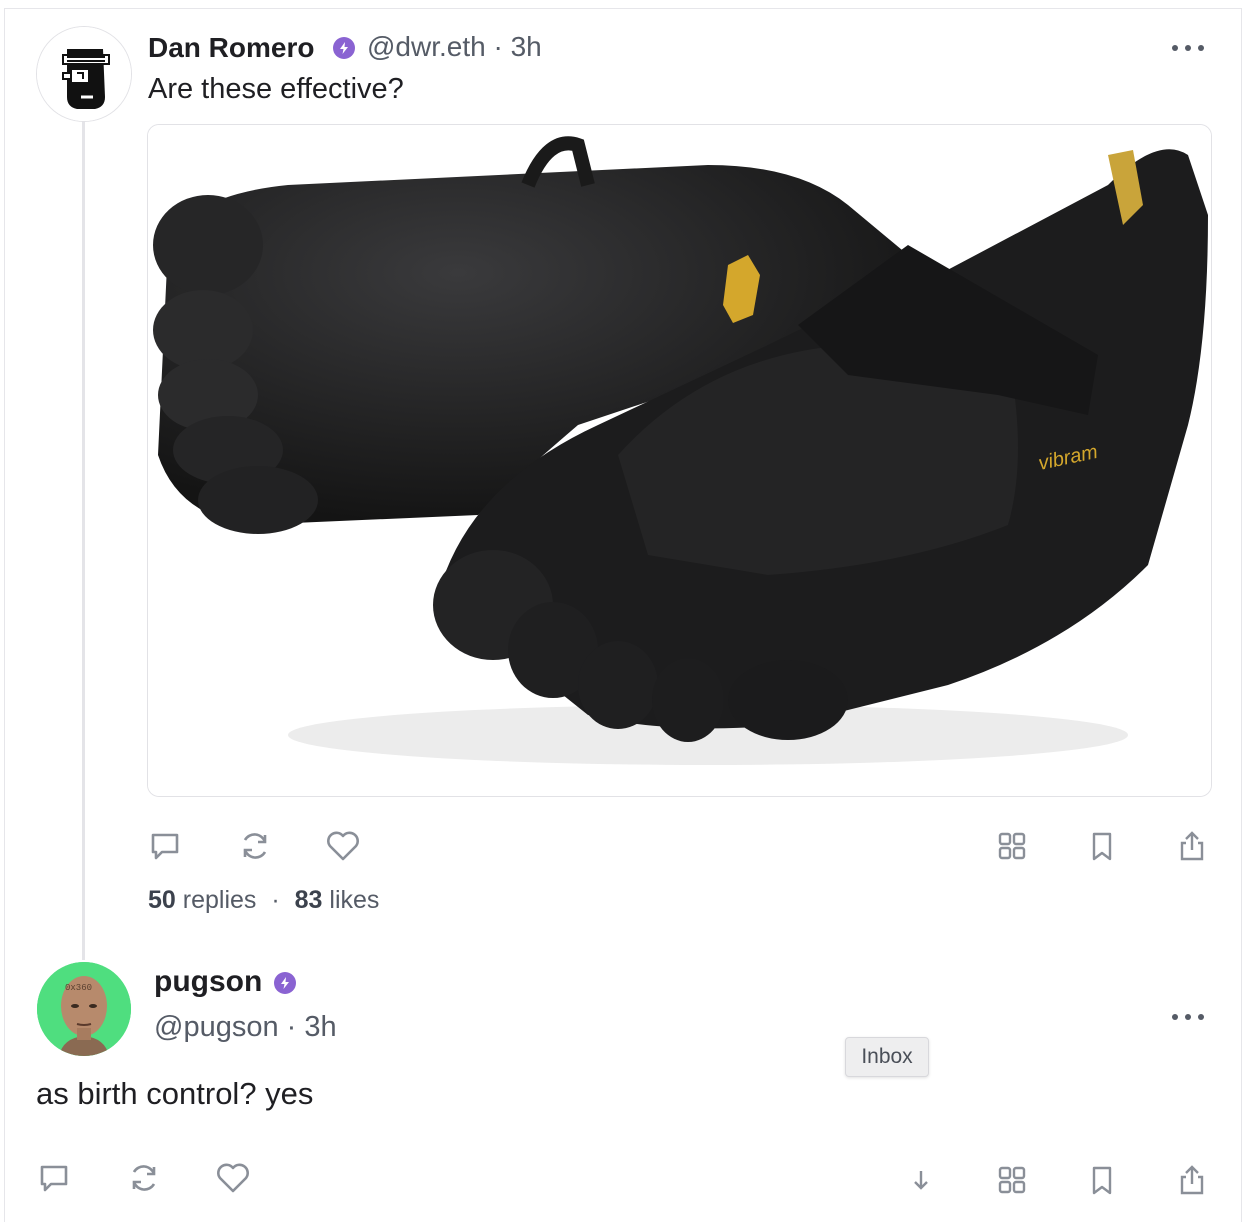 The height and width of the screenshot is (1222, 1250). What do you see at coordinates (454, 47) in the screenshot?
I see `author-handle-time: @dwr.eth · 3h` at bounding box center [454, 47].